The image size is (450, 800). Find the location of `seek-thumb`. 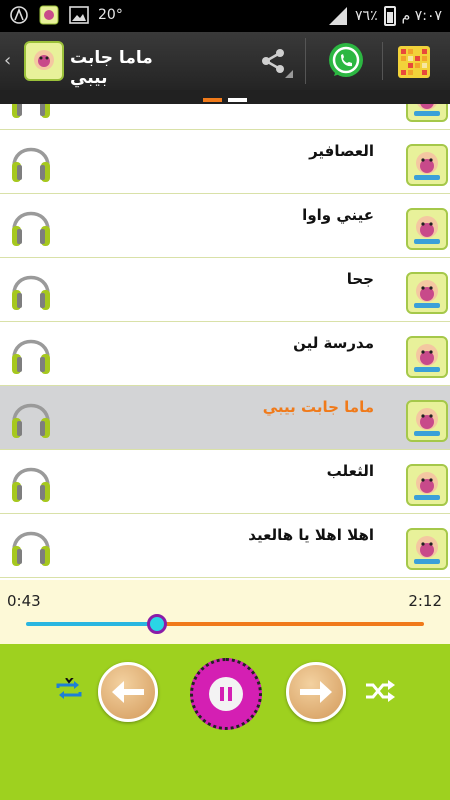

seek-thumb is located at coordinates (157, 624).